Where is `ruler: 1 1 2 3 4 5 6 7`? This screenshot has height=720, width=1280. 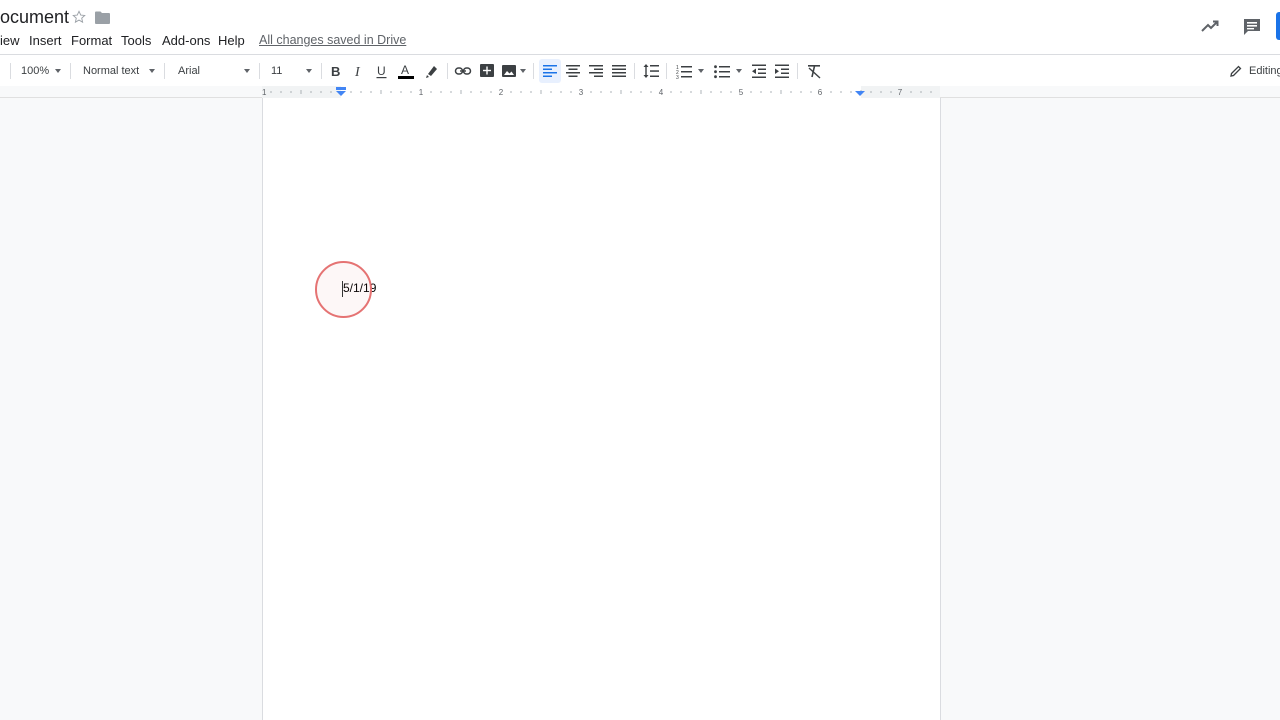
ruler: 1 1 2 3 4 5 6 7 is located at coordinates (601, 92).